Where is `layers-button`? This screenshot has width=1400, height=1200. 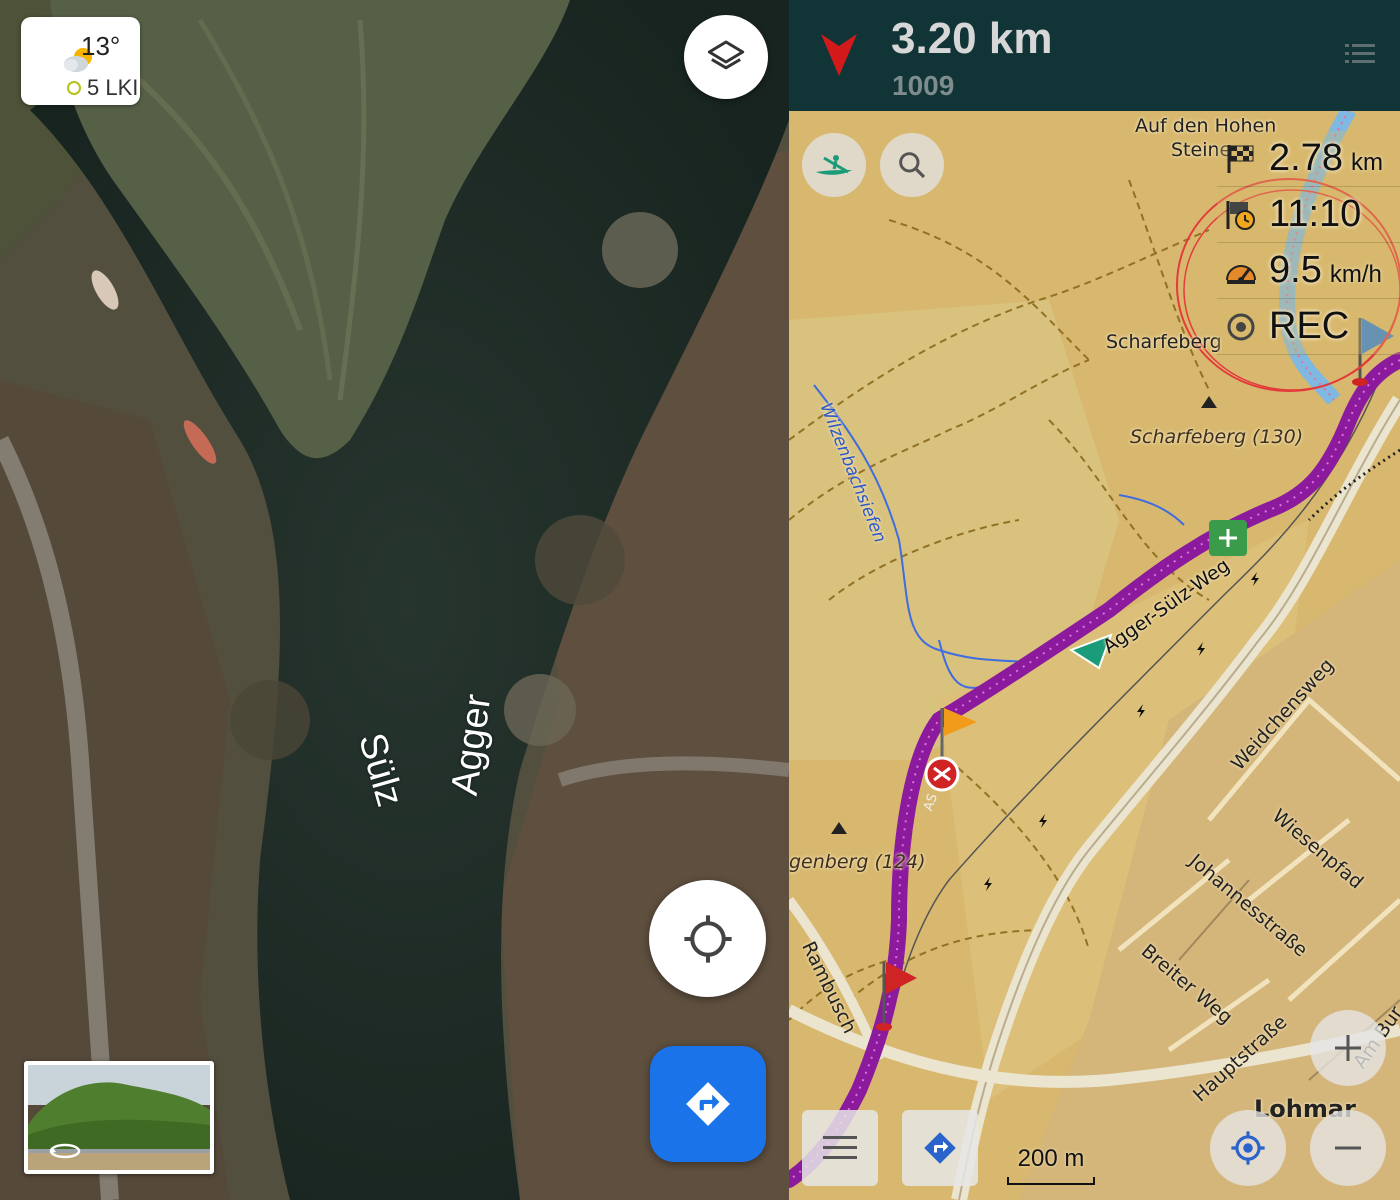
layers-button is located at coordinates (726, 57).